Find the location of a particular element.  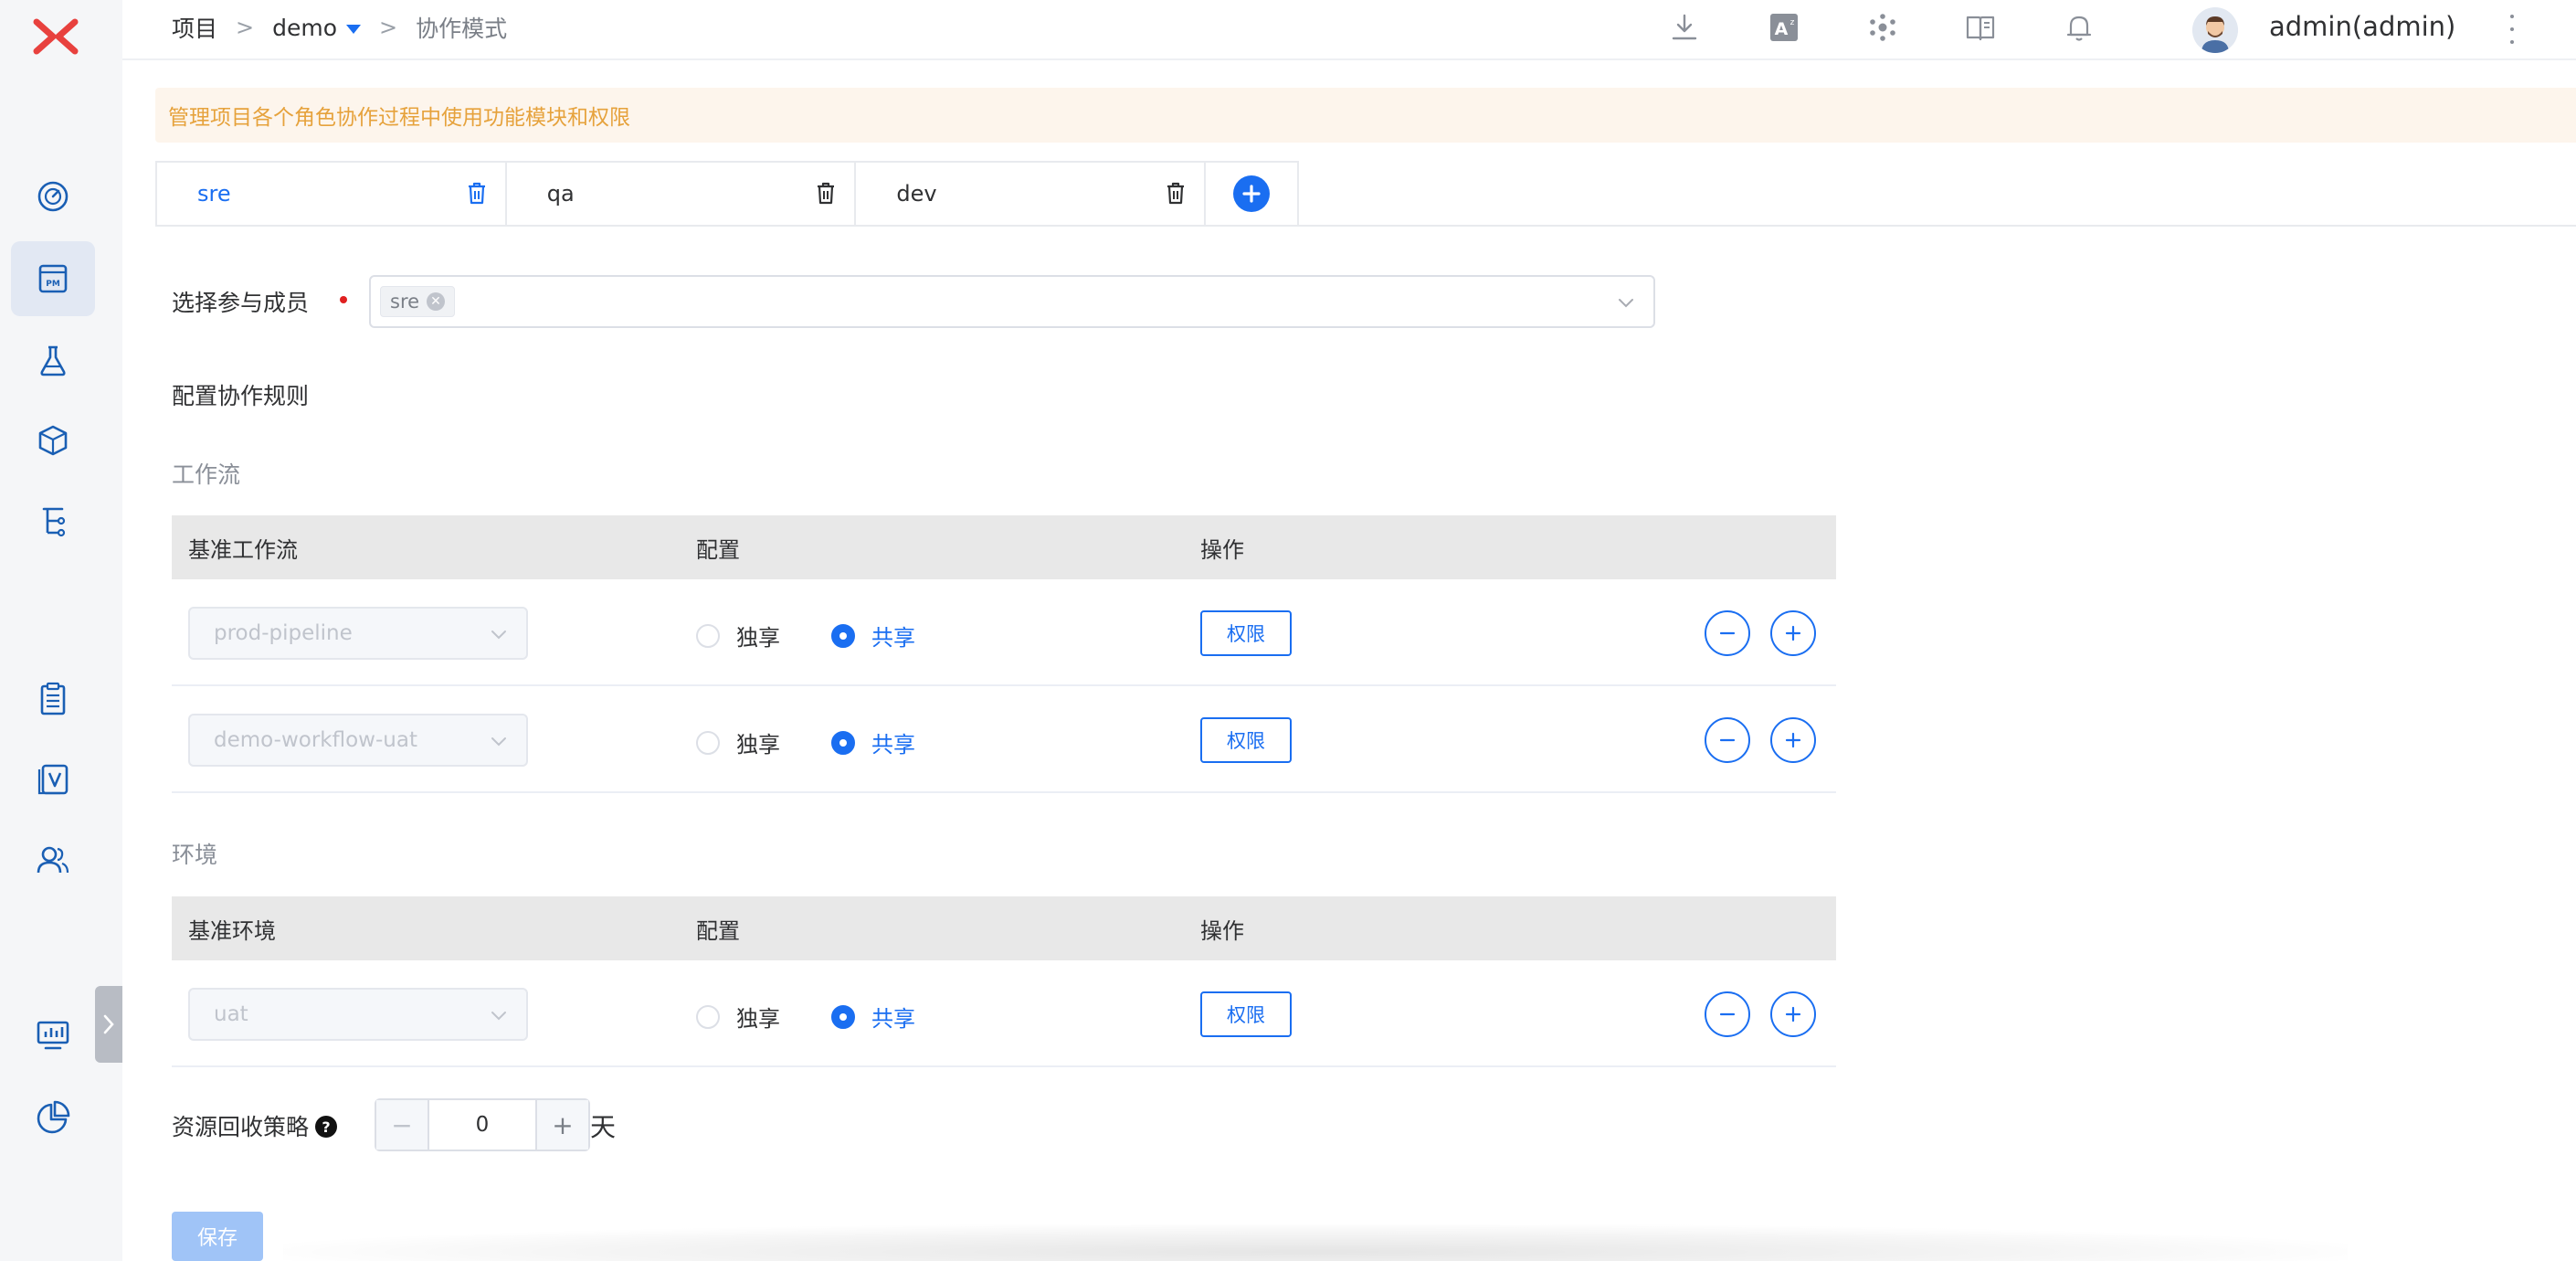

decrement-button: − is located at coordinates (402, 1125).